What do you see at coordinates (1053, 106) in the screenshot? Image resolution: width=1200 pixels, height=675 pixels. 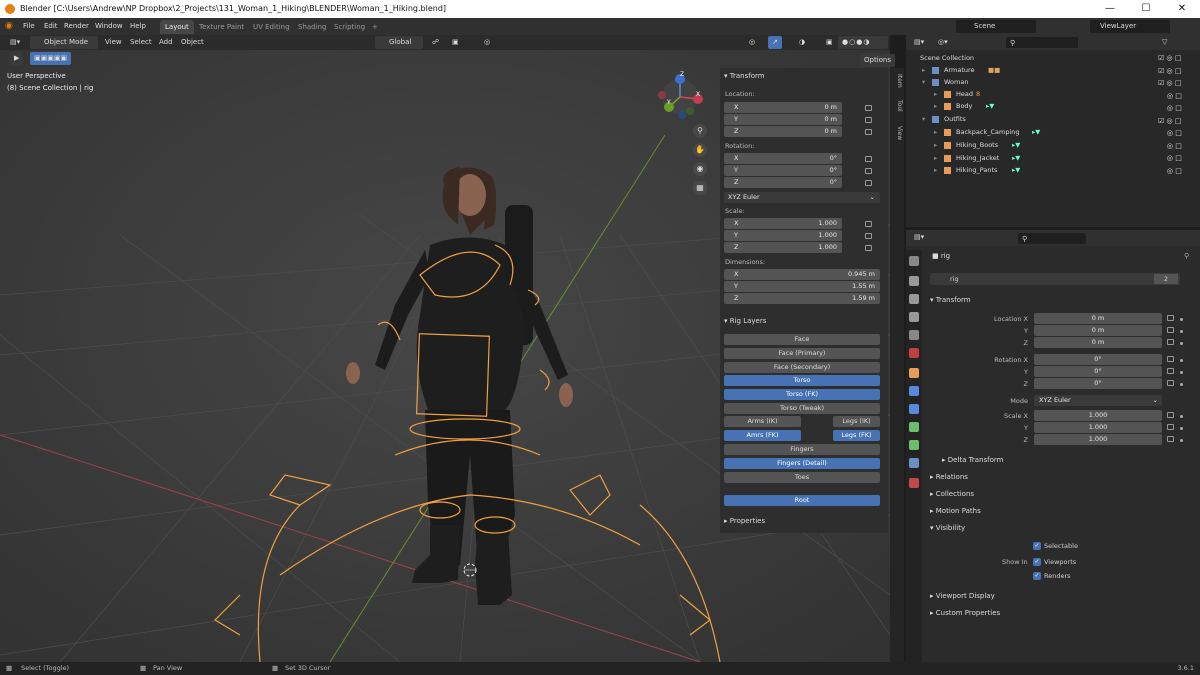 I see `outliner-row-body: ▸ Body ▸▼` at bounding box center [1053, 106].